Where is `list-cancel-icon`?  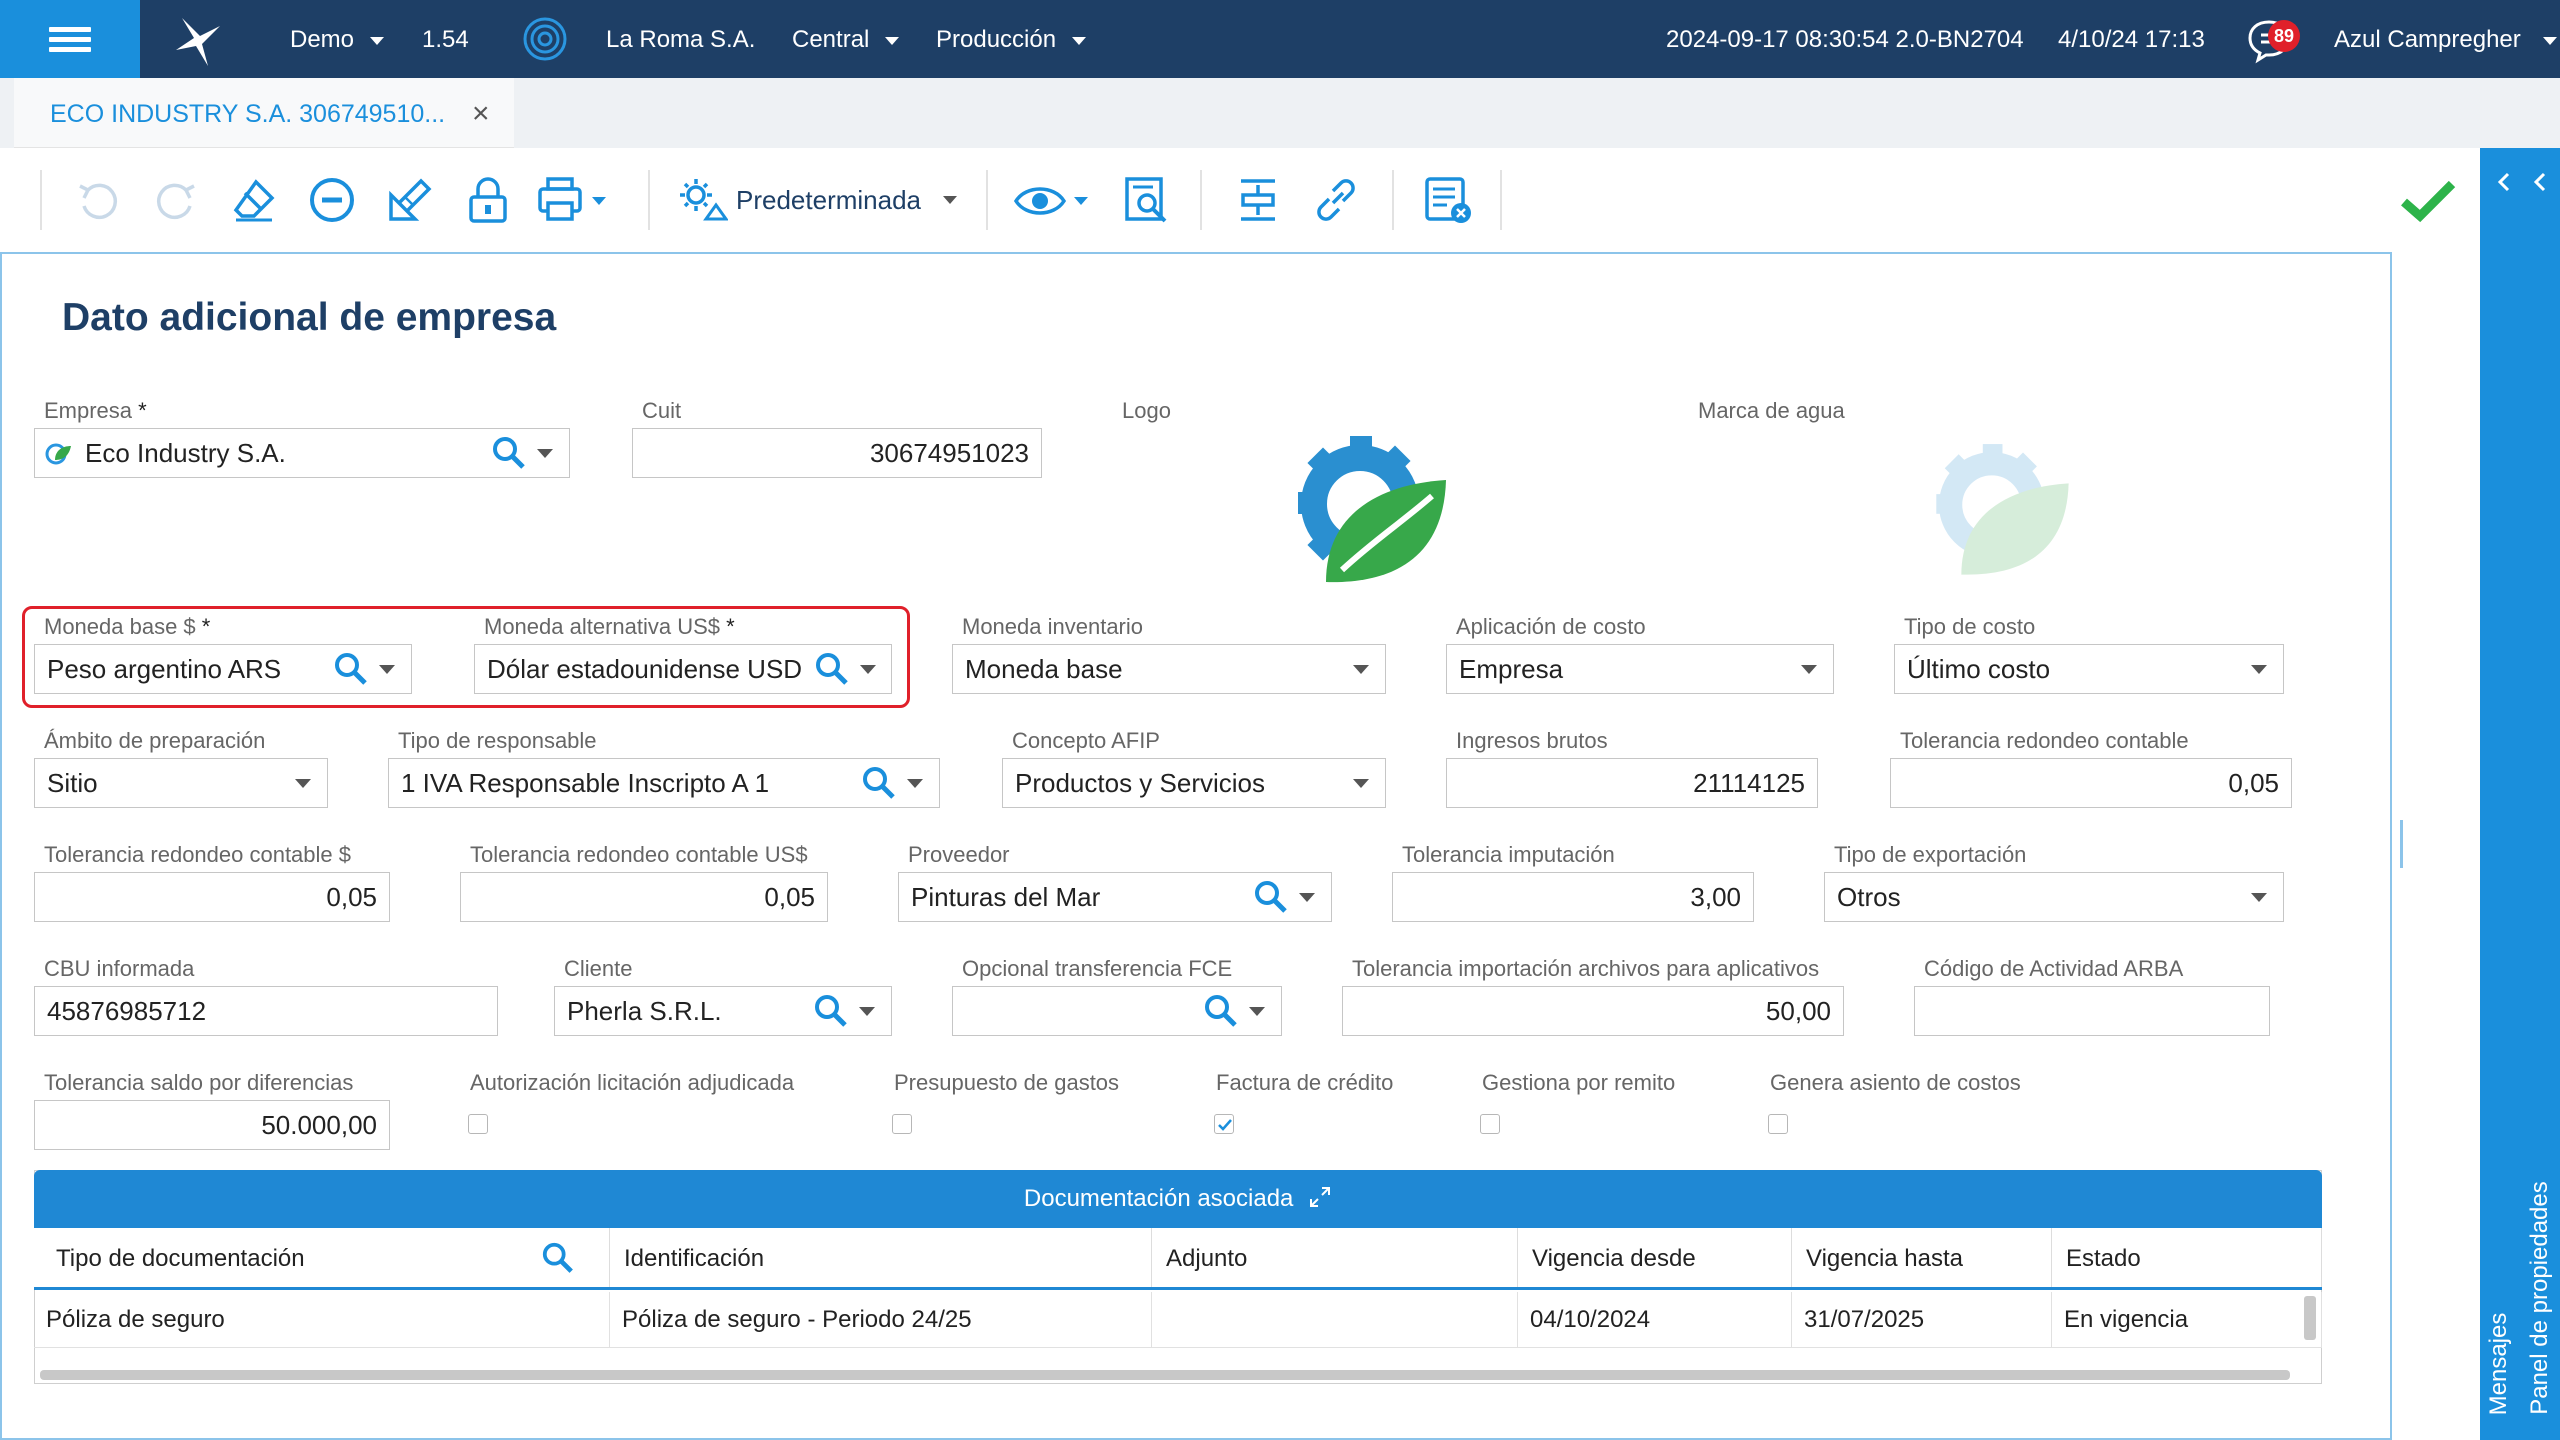 list-cancel-icon is located at coordinates (1448, 200).